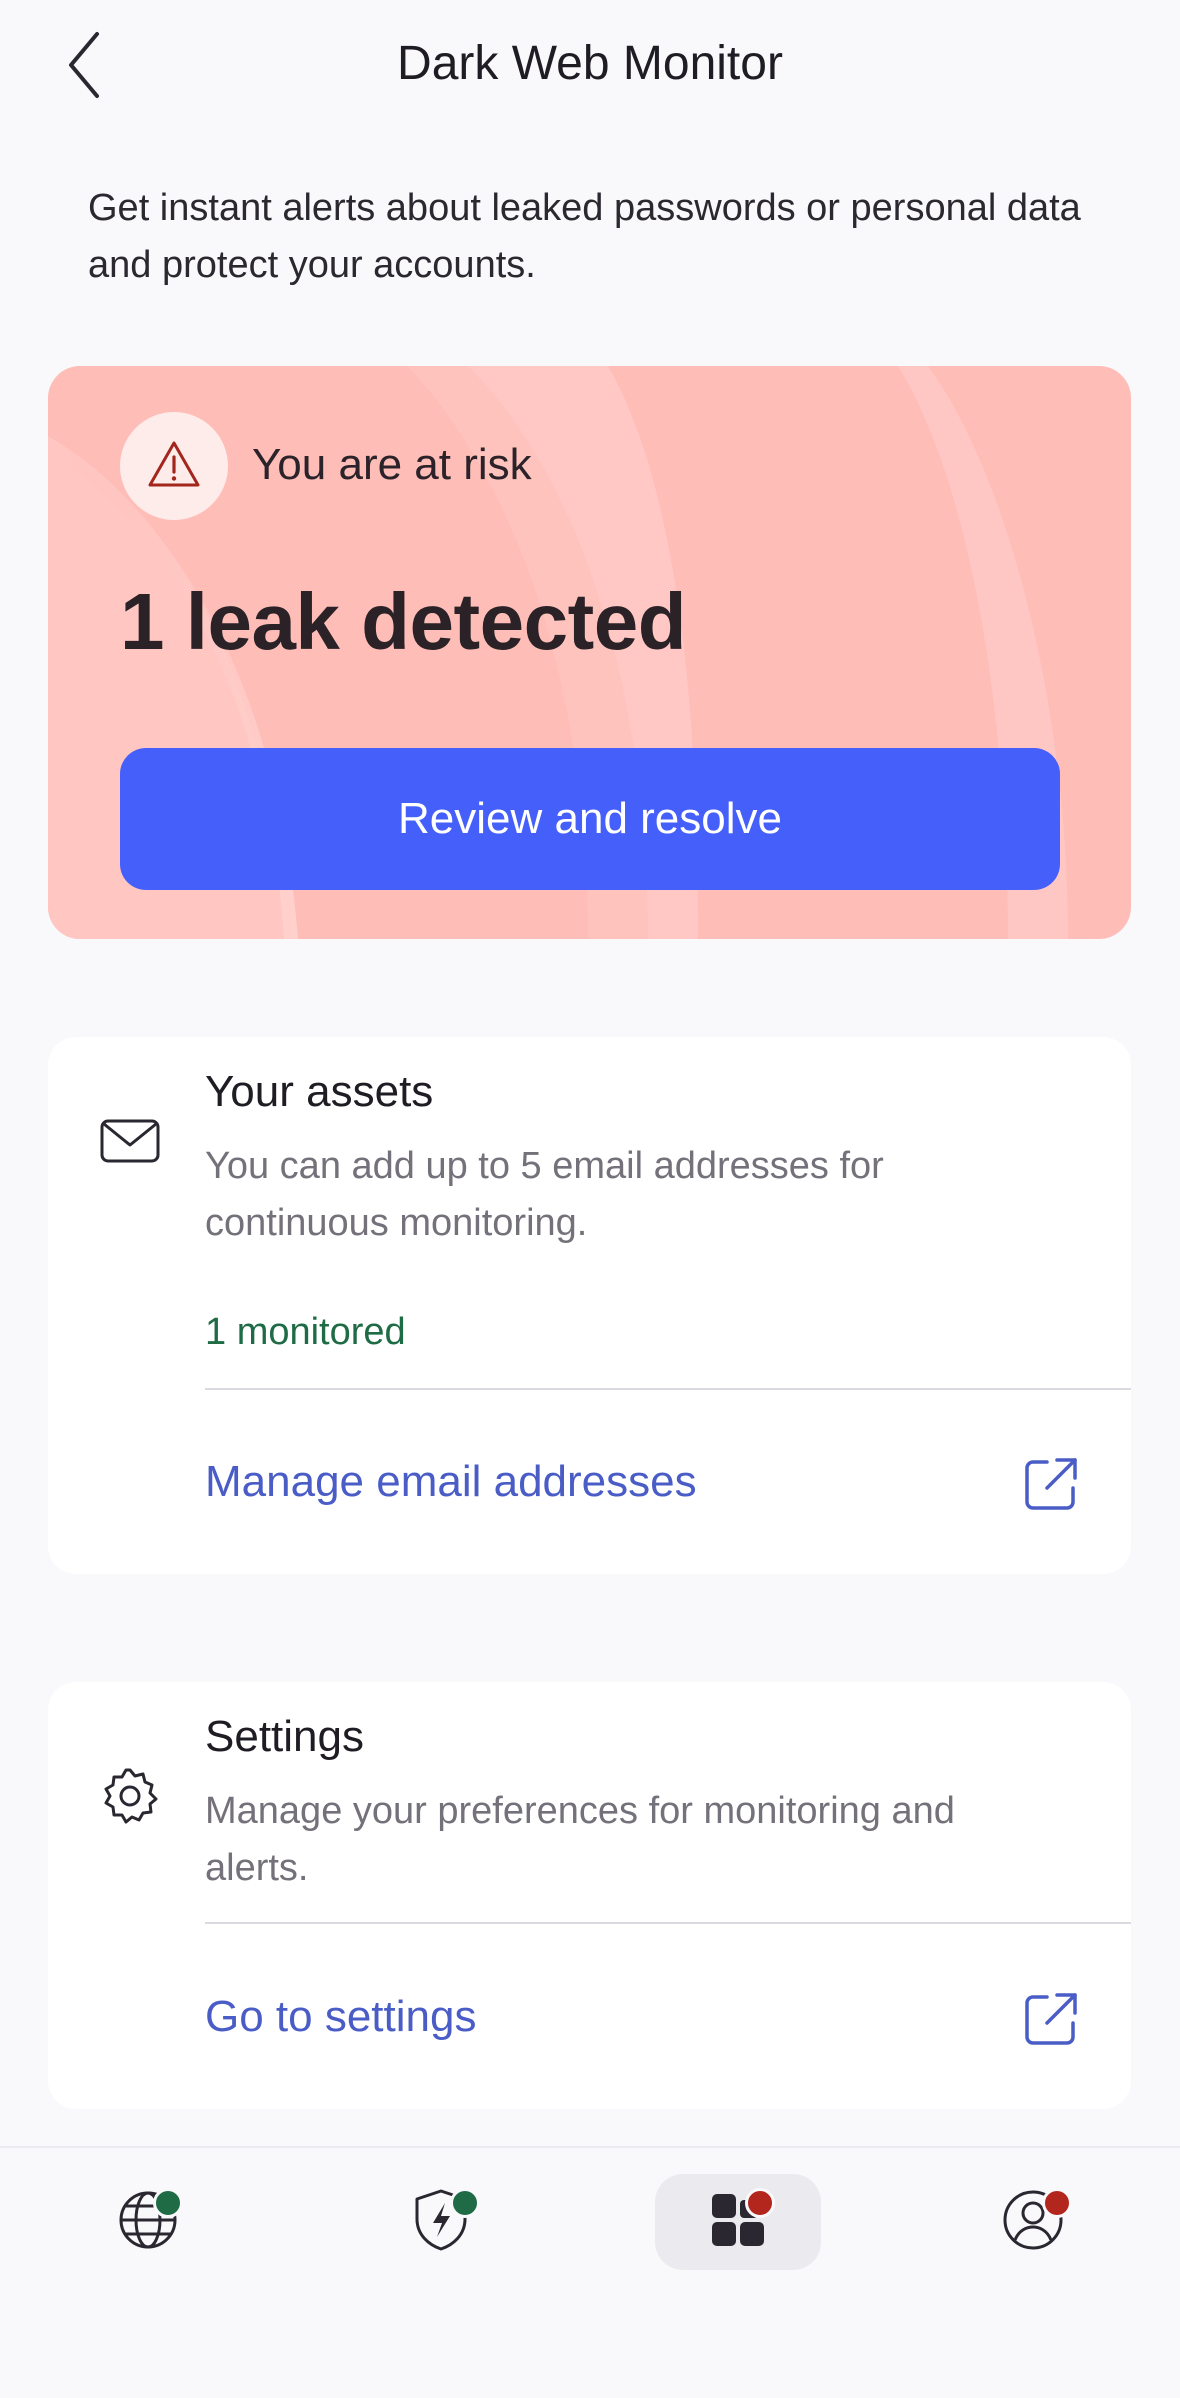 This screenshot has height=2398, width=1180. What do you see at coordinates (340, 2017) in the screenshot?
I see `go-to-settings-link: Go to settings` at bounding box center [340, 2017].